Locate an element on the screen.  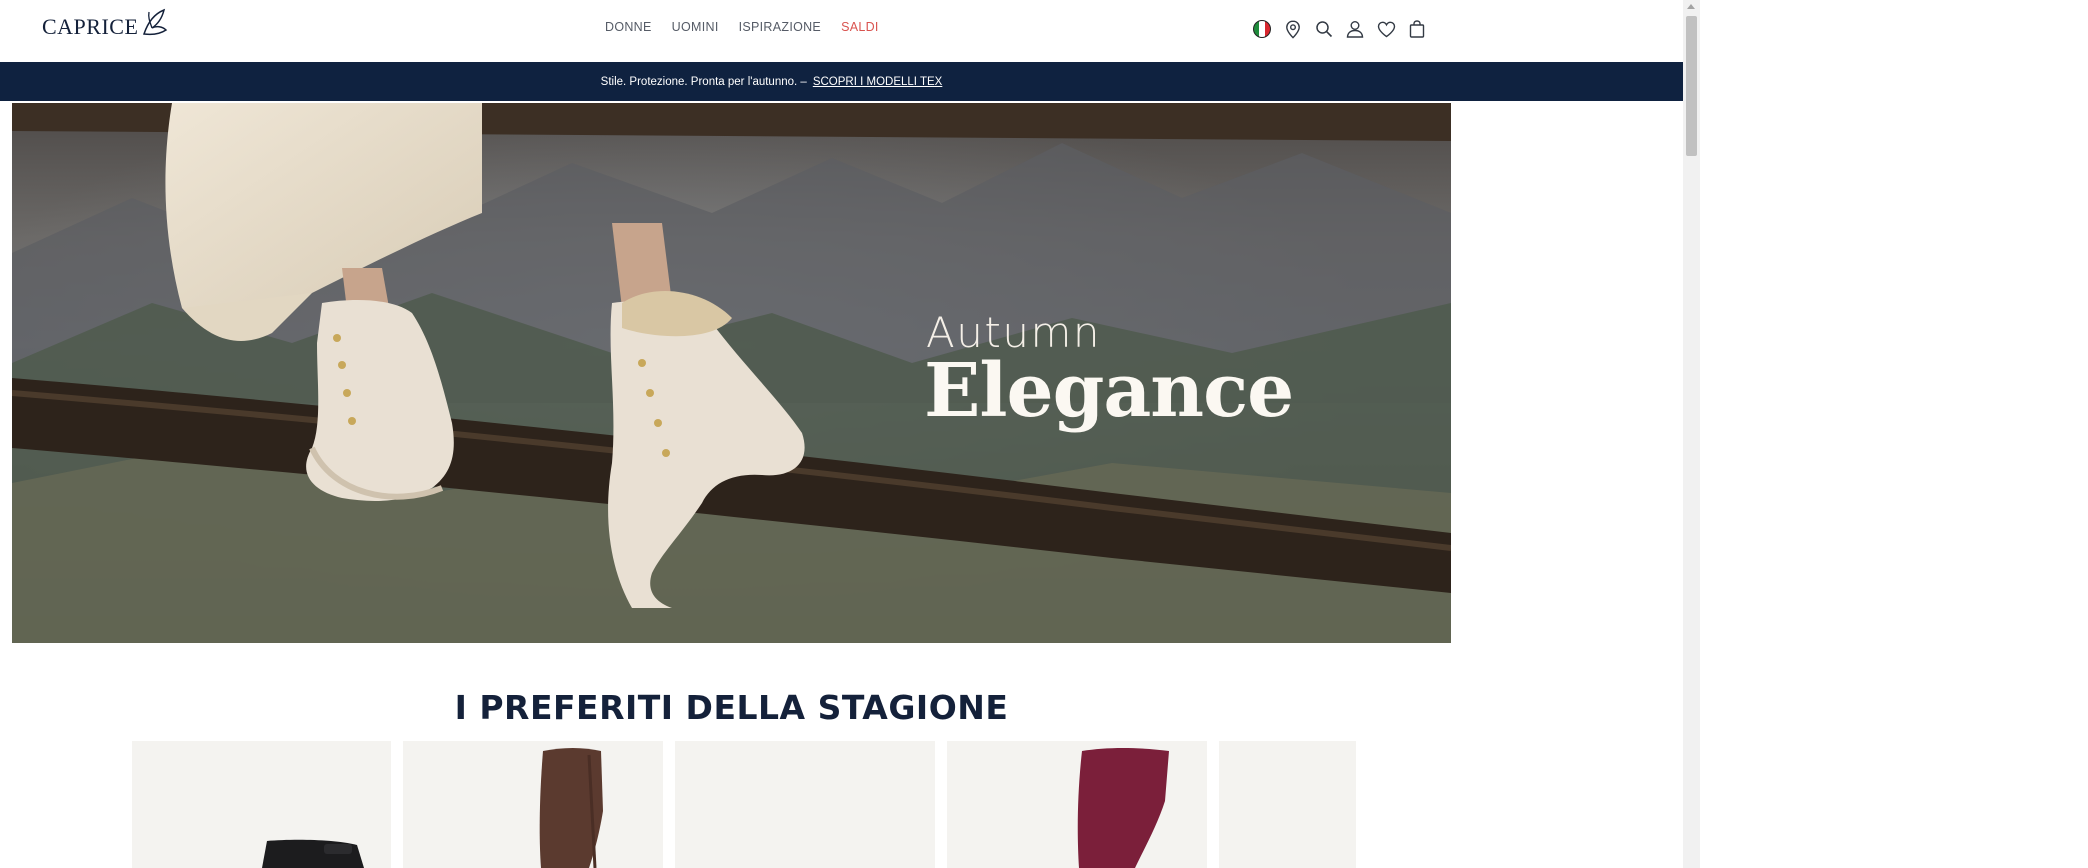
promo-link: SCOPRI I MODELLI TEX is located at coordinates (878, 82).